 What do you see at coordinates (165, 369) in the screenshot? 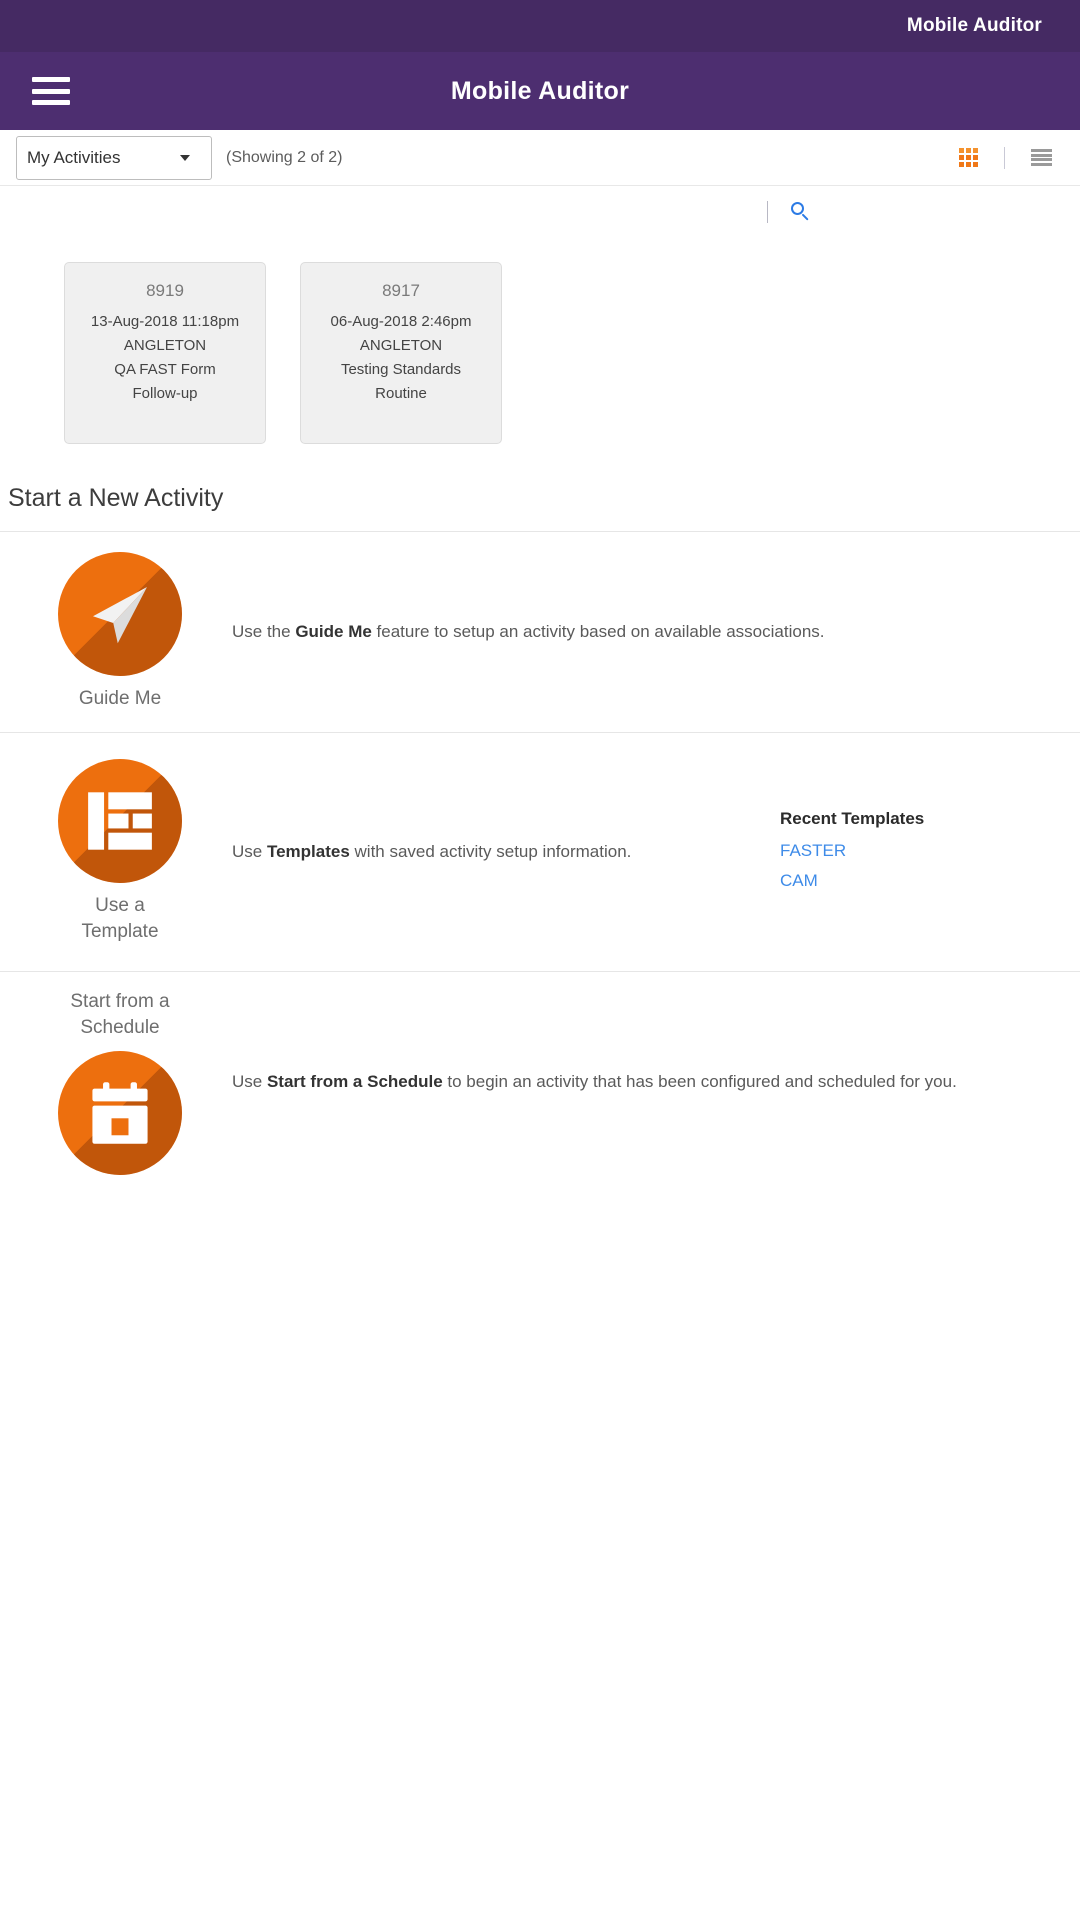
I see `activity-form: QA FAST Form` at bounding box center [165, 369].